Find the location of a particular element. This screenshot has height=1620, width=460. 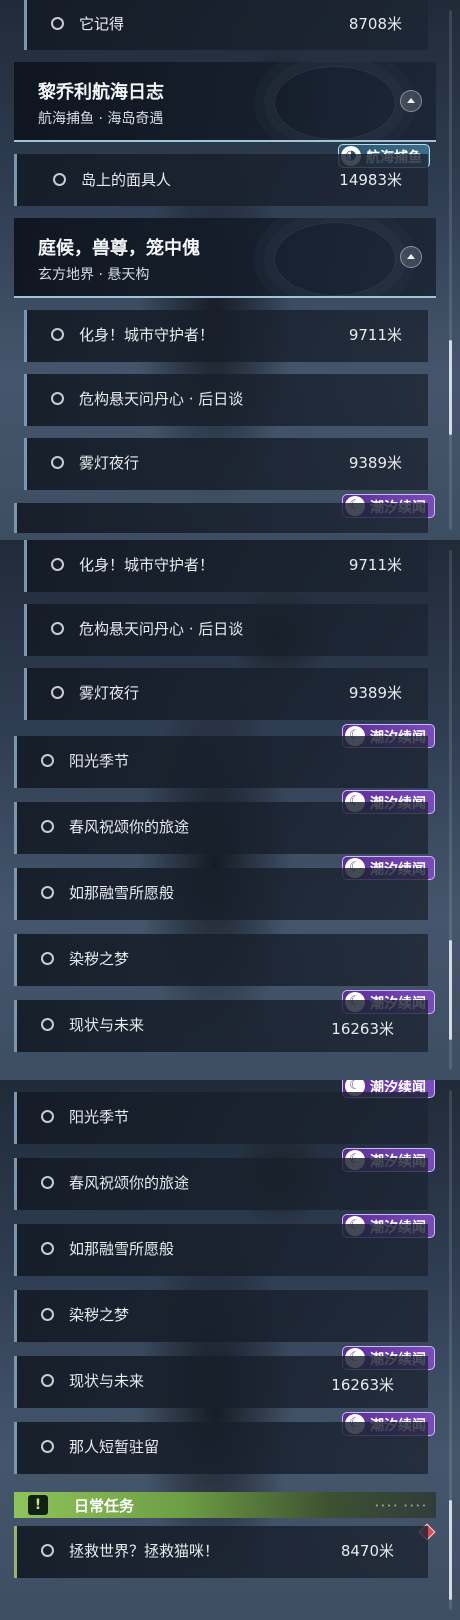

quest-name: 那人短暂驻留 is located at coordinates (114, 1447).